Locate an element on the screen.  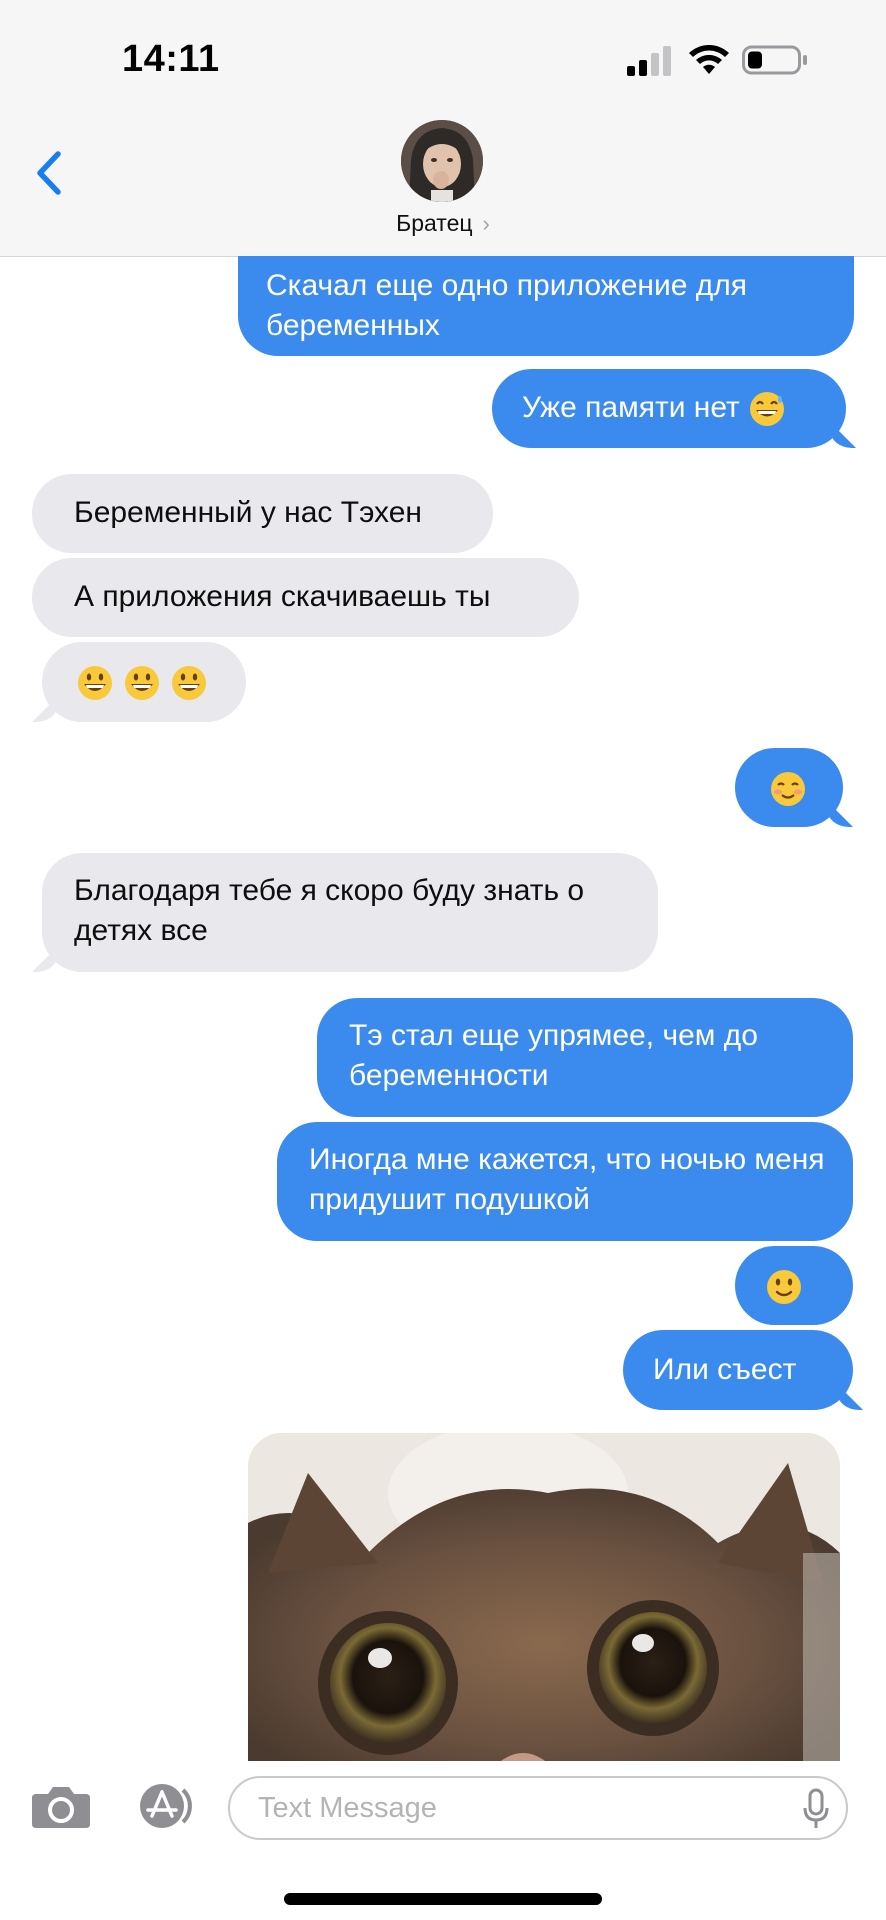
message-text: А приложения скачиваешь ты is located at coordinates (282, 596).